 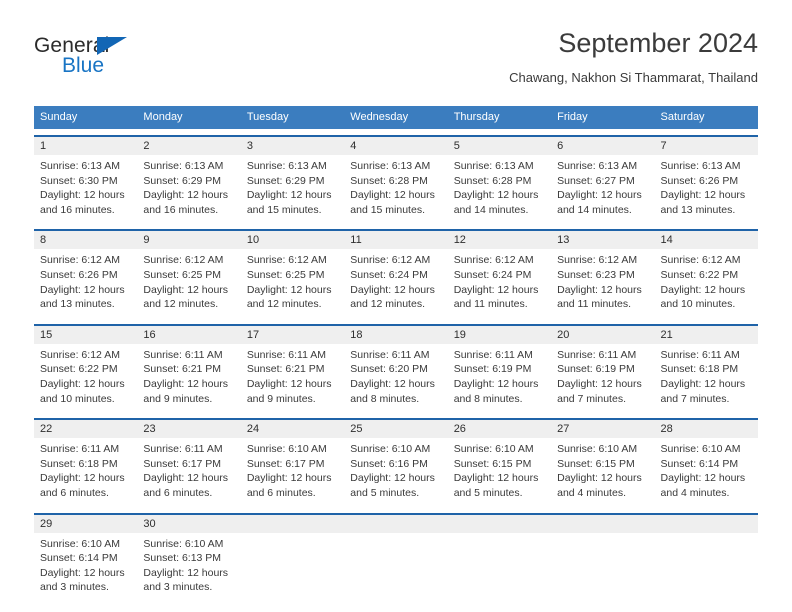 What do you see at coordinates (499, 429) in the screenshot?
I see `day-number: 26` at bounding box center [499, 429].